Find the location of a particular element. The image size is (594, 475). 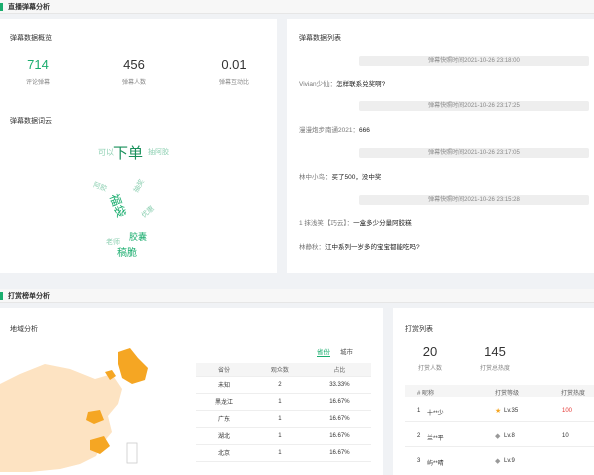

tab-city: 城市 is located at coordinates (346, 351).